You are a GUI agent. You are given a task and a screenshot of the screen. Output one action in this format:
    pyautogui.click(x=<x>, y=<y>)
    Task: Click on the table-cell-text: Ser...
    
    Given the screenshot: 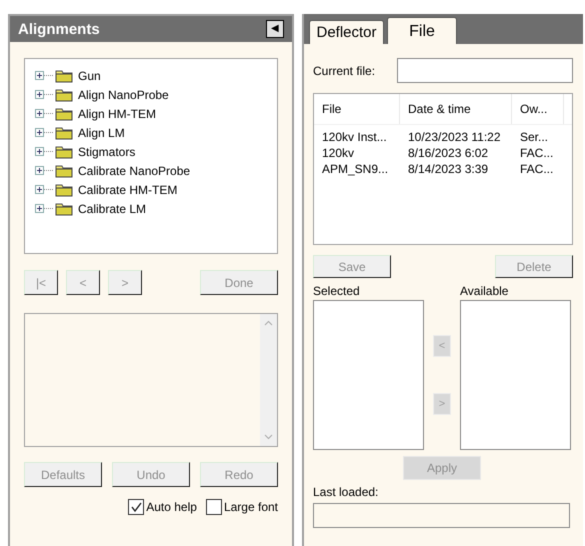 What is the action you would take?
    pyautogui.click(x=534, y=137)
    